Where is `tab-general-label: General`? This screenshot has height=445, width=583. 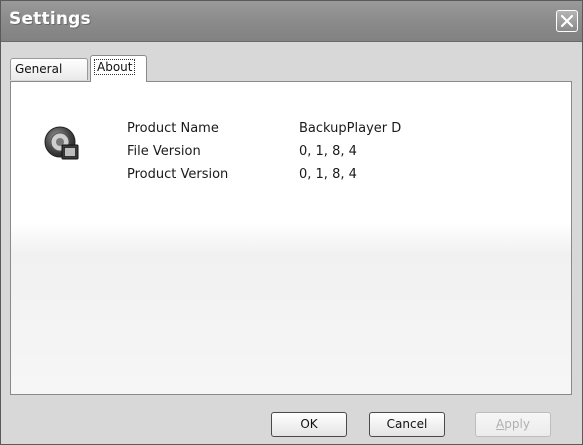 tab-general-label: General is located at coordinates (39, 69).